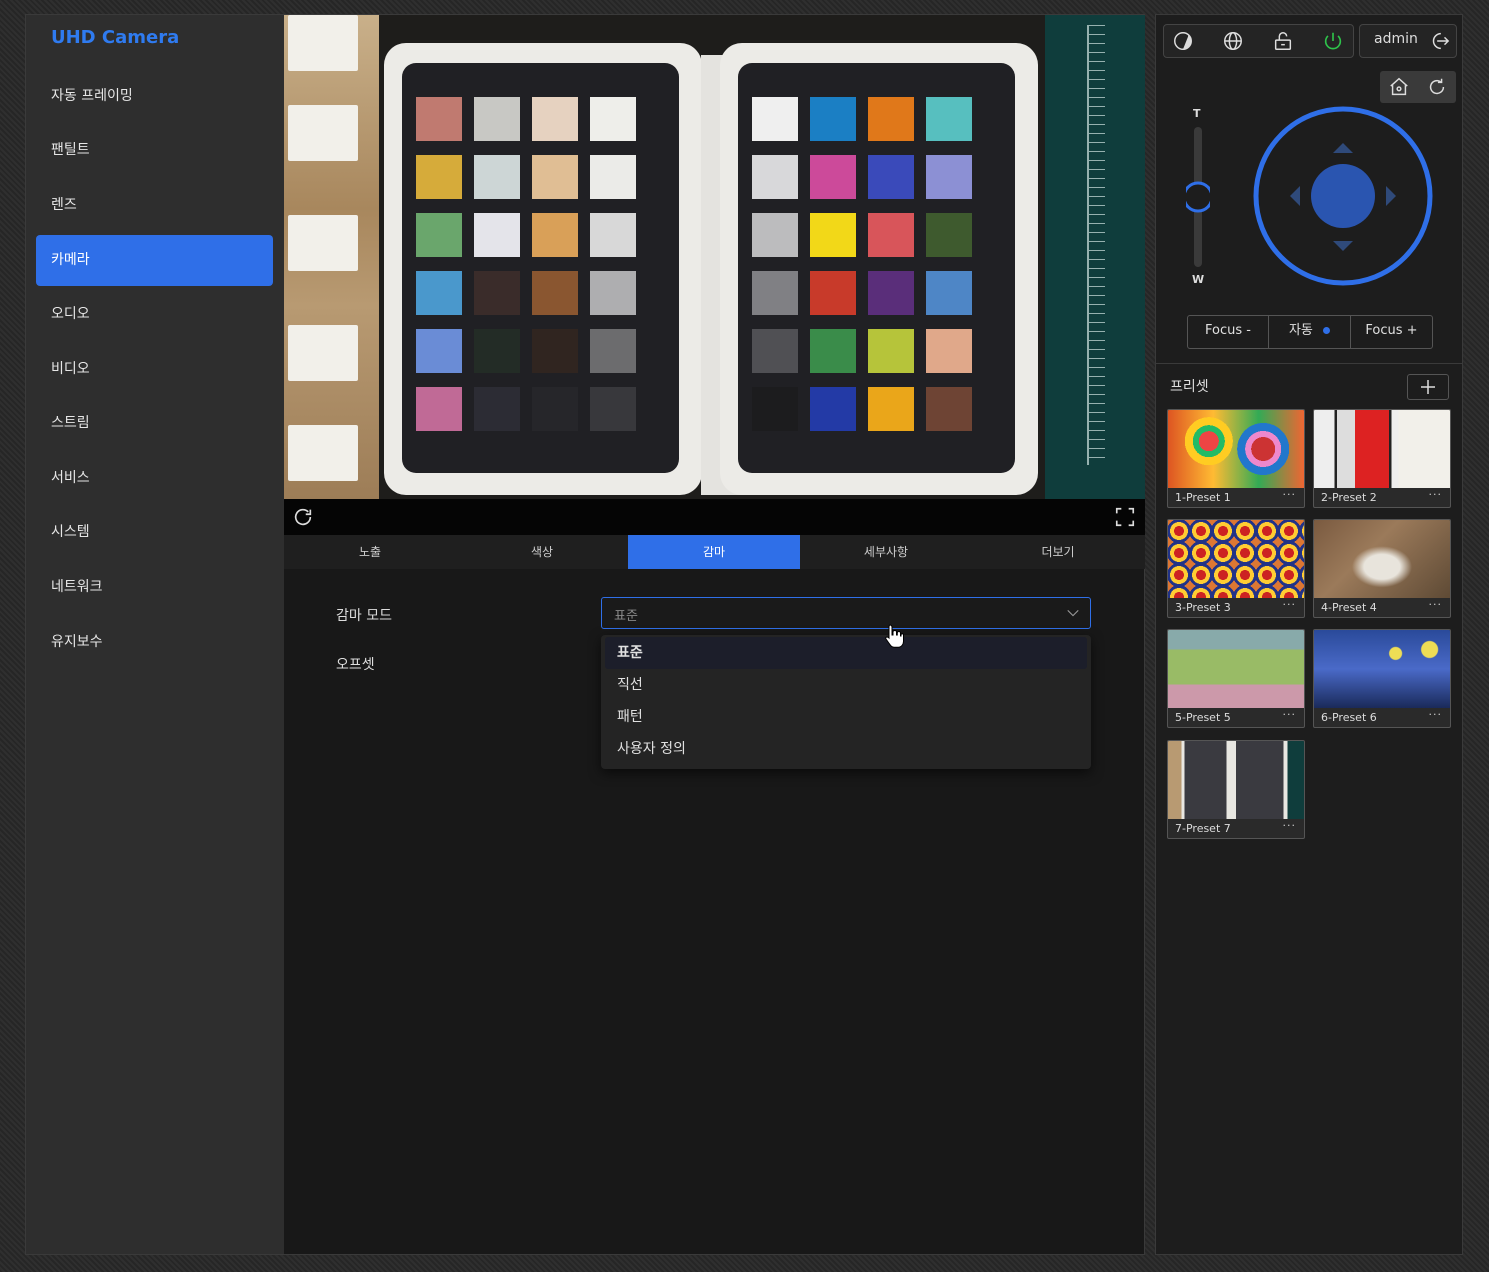 The height and width of the screenshot is (1272, 1489). I want to click on zoom-tele-label: T, so click(1197, 113).